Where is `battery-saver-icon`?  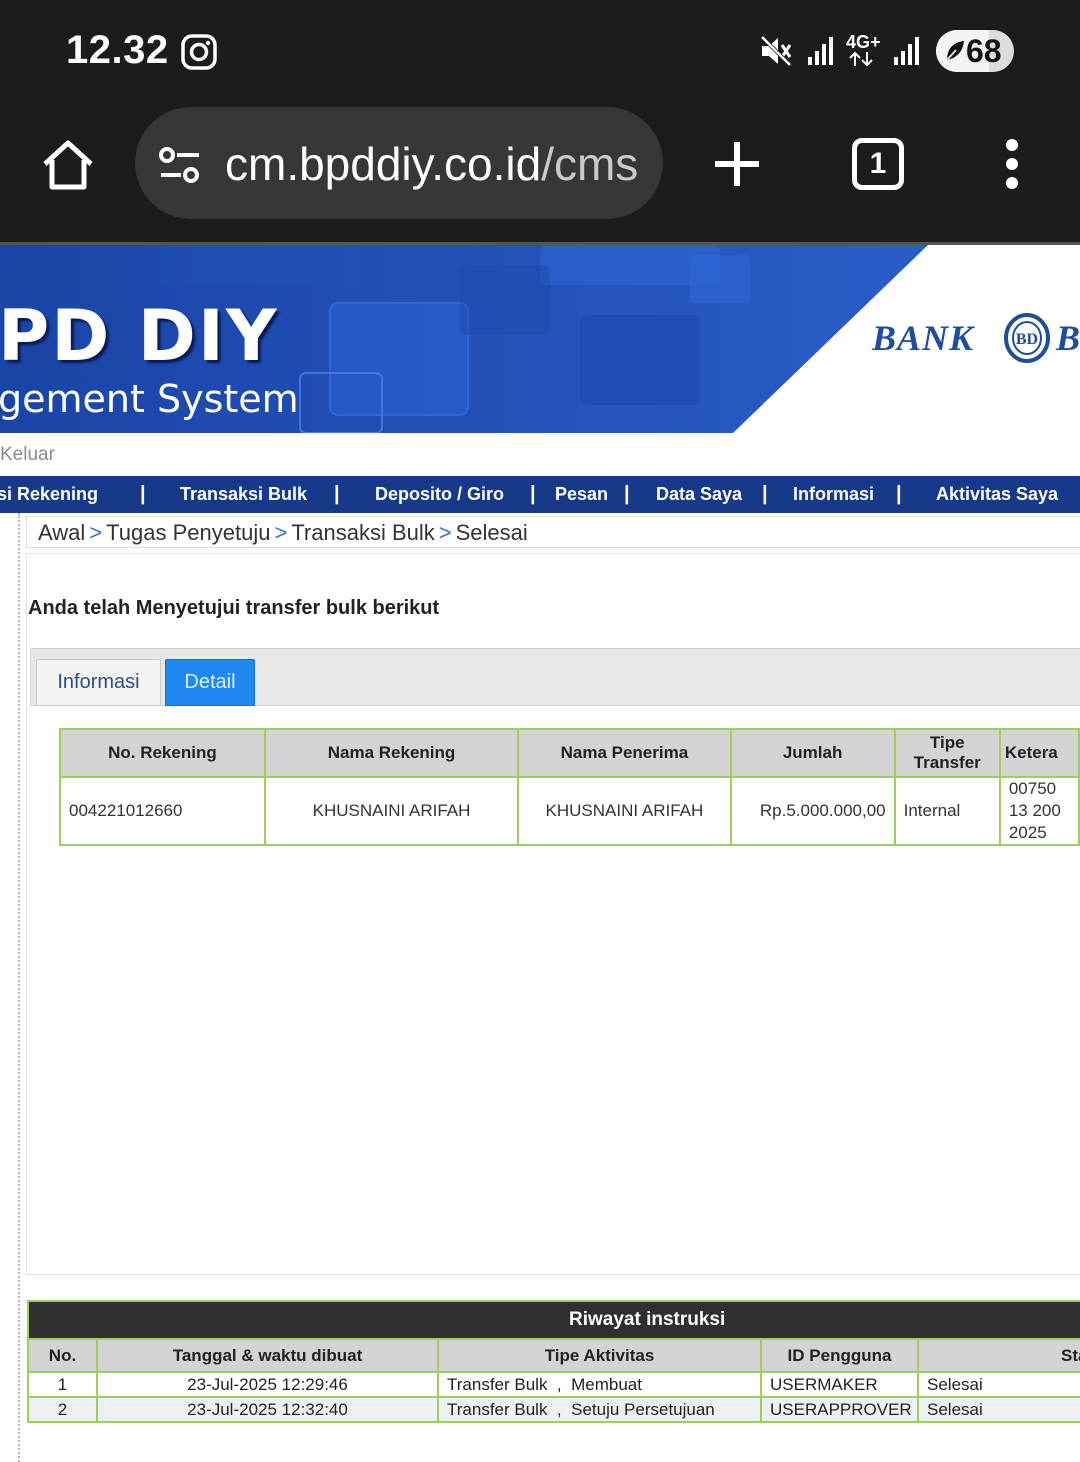 battery-saver-icon is located at coordinates (955, 53).